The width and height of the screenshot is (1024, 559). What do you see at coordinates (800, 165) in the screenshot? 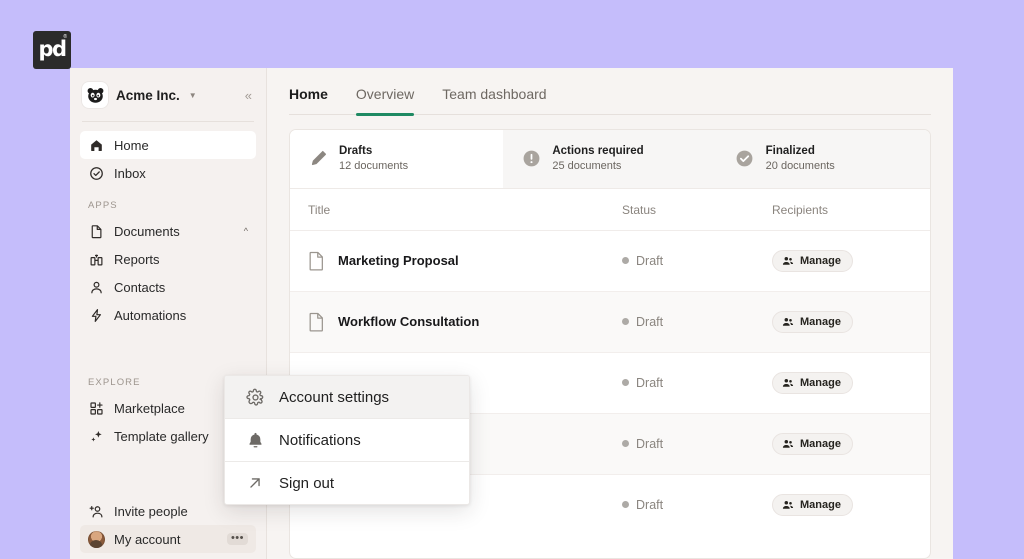
I see `stat-subtitle: 20 documents` at bounding box center [800, 165].